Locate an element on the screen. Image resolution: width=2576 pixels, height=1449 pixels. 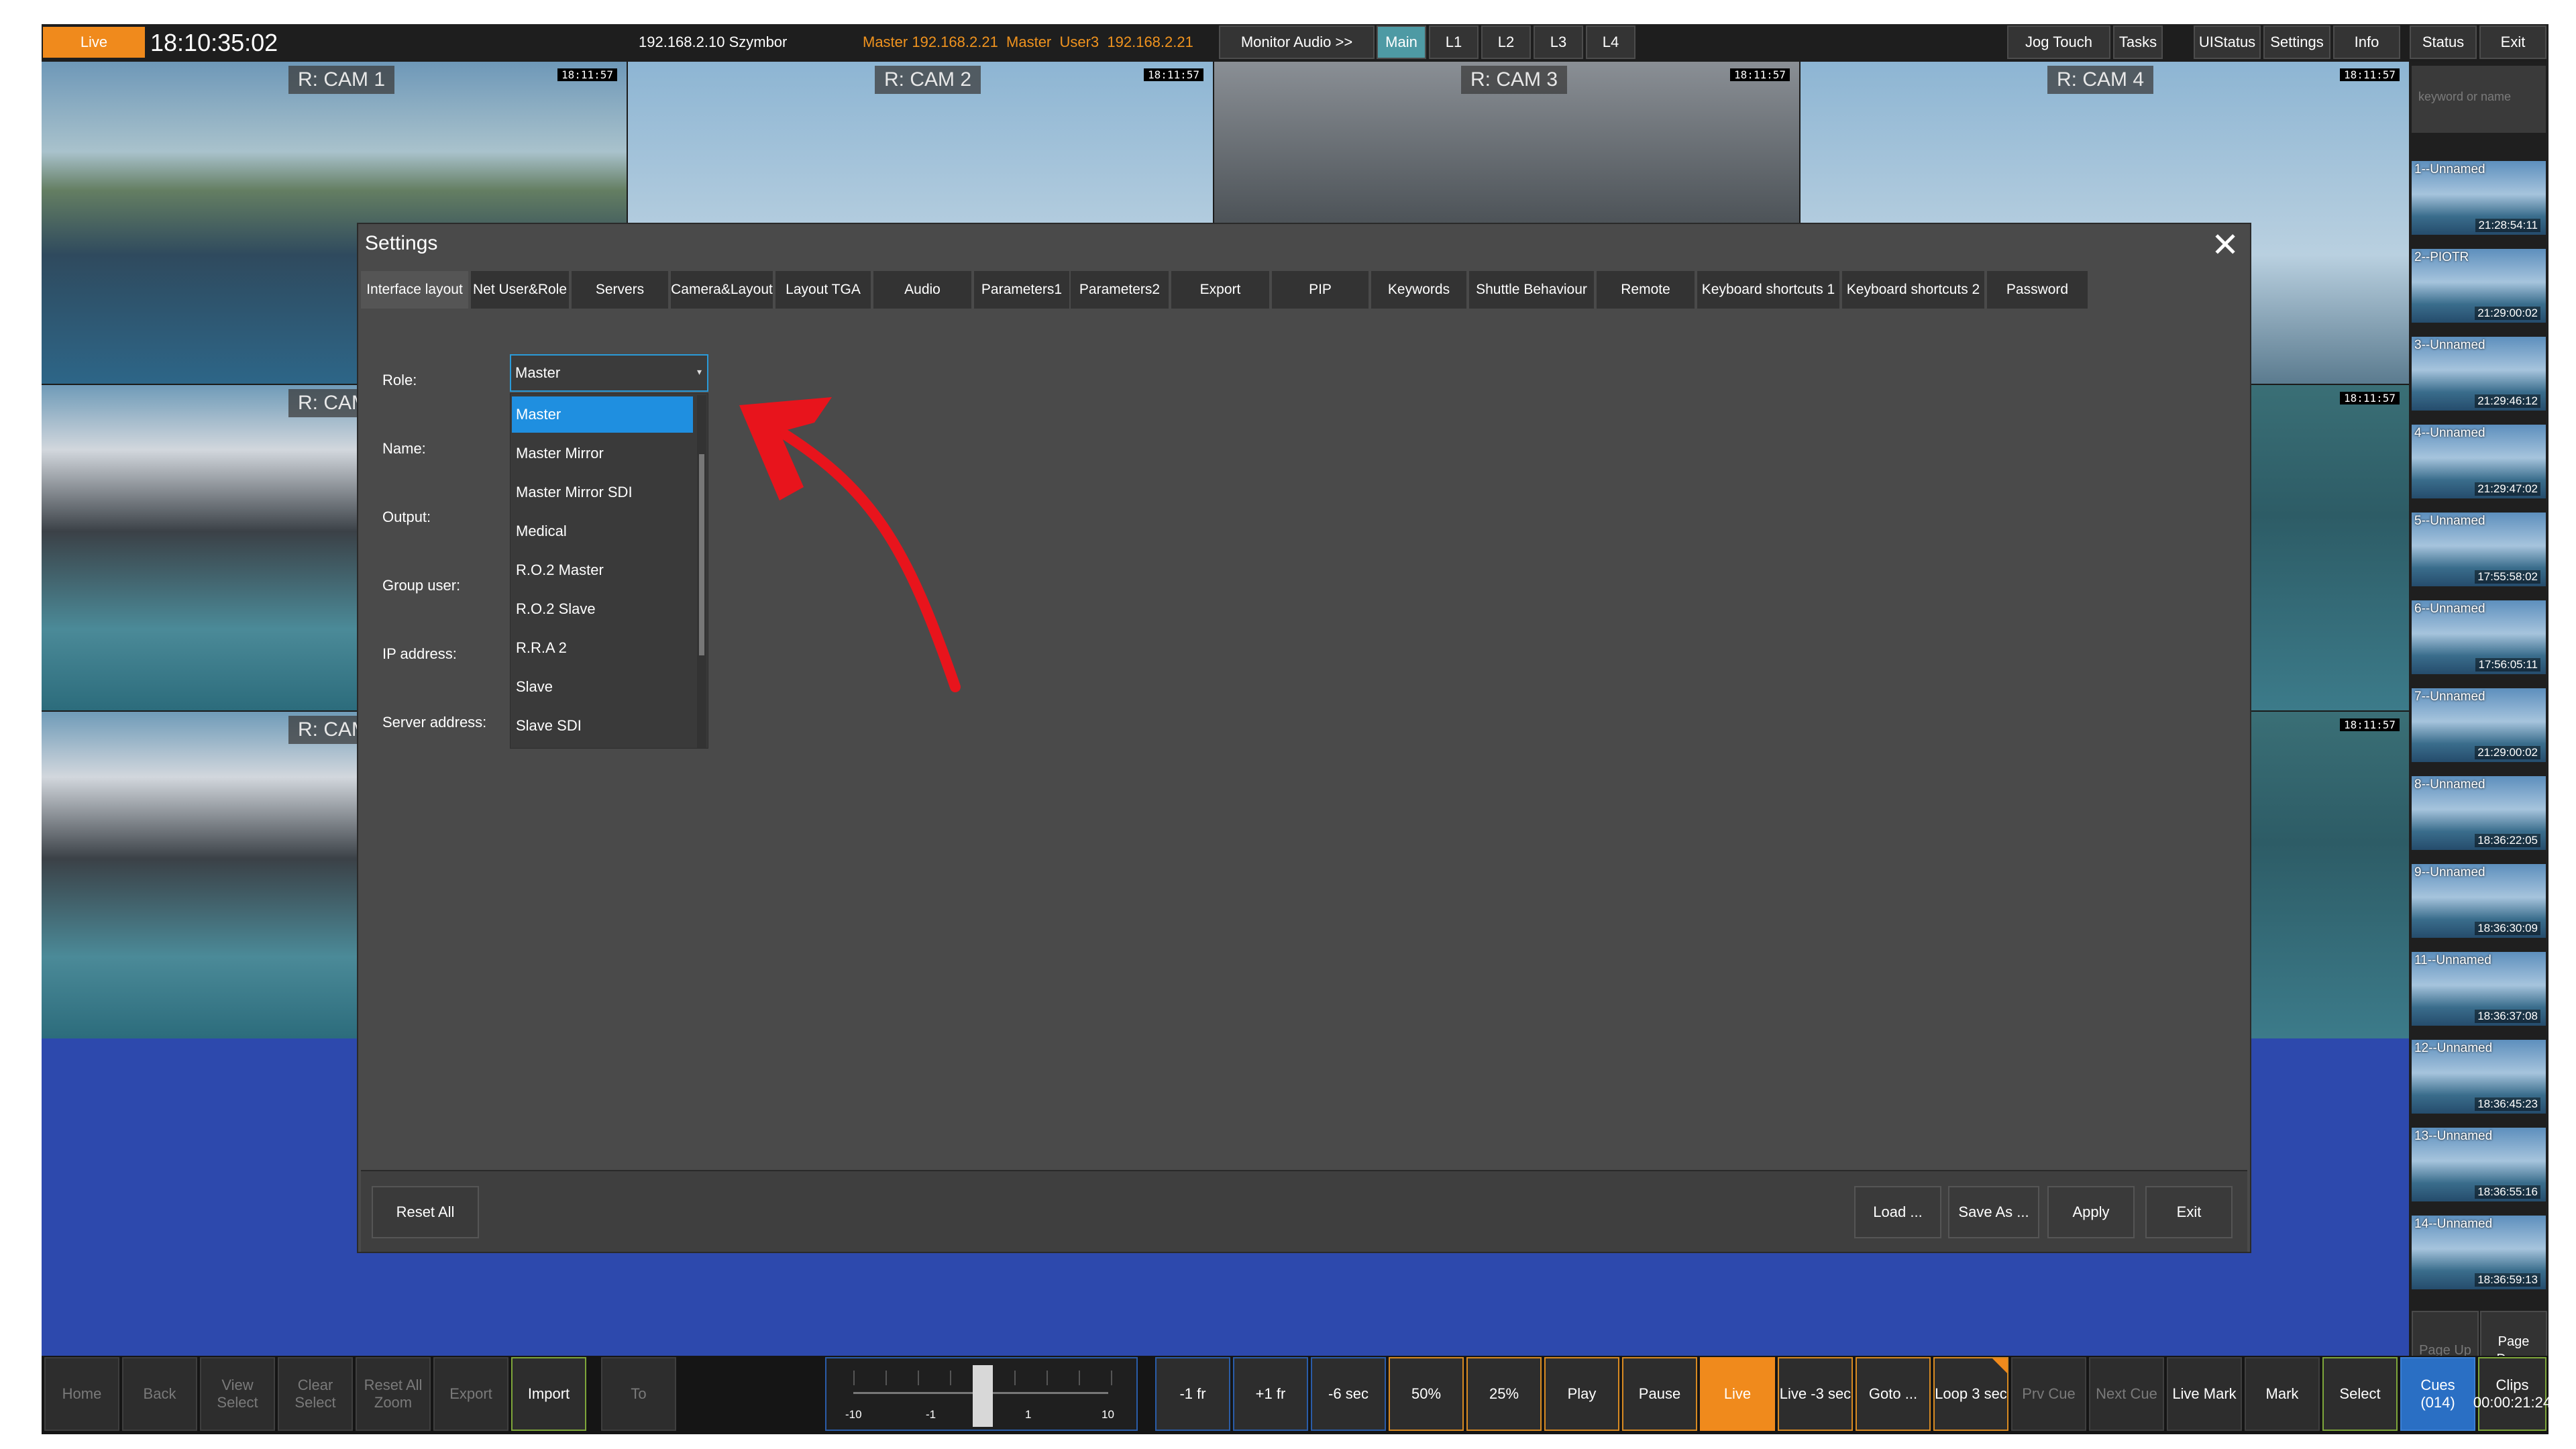
clip-thumbnail: 9--Unnamed 18:36:30:09 is located at coordinates (2479, 904).